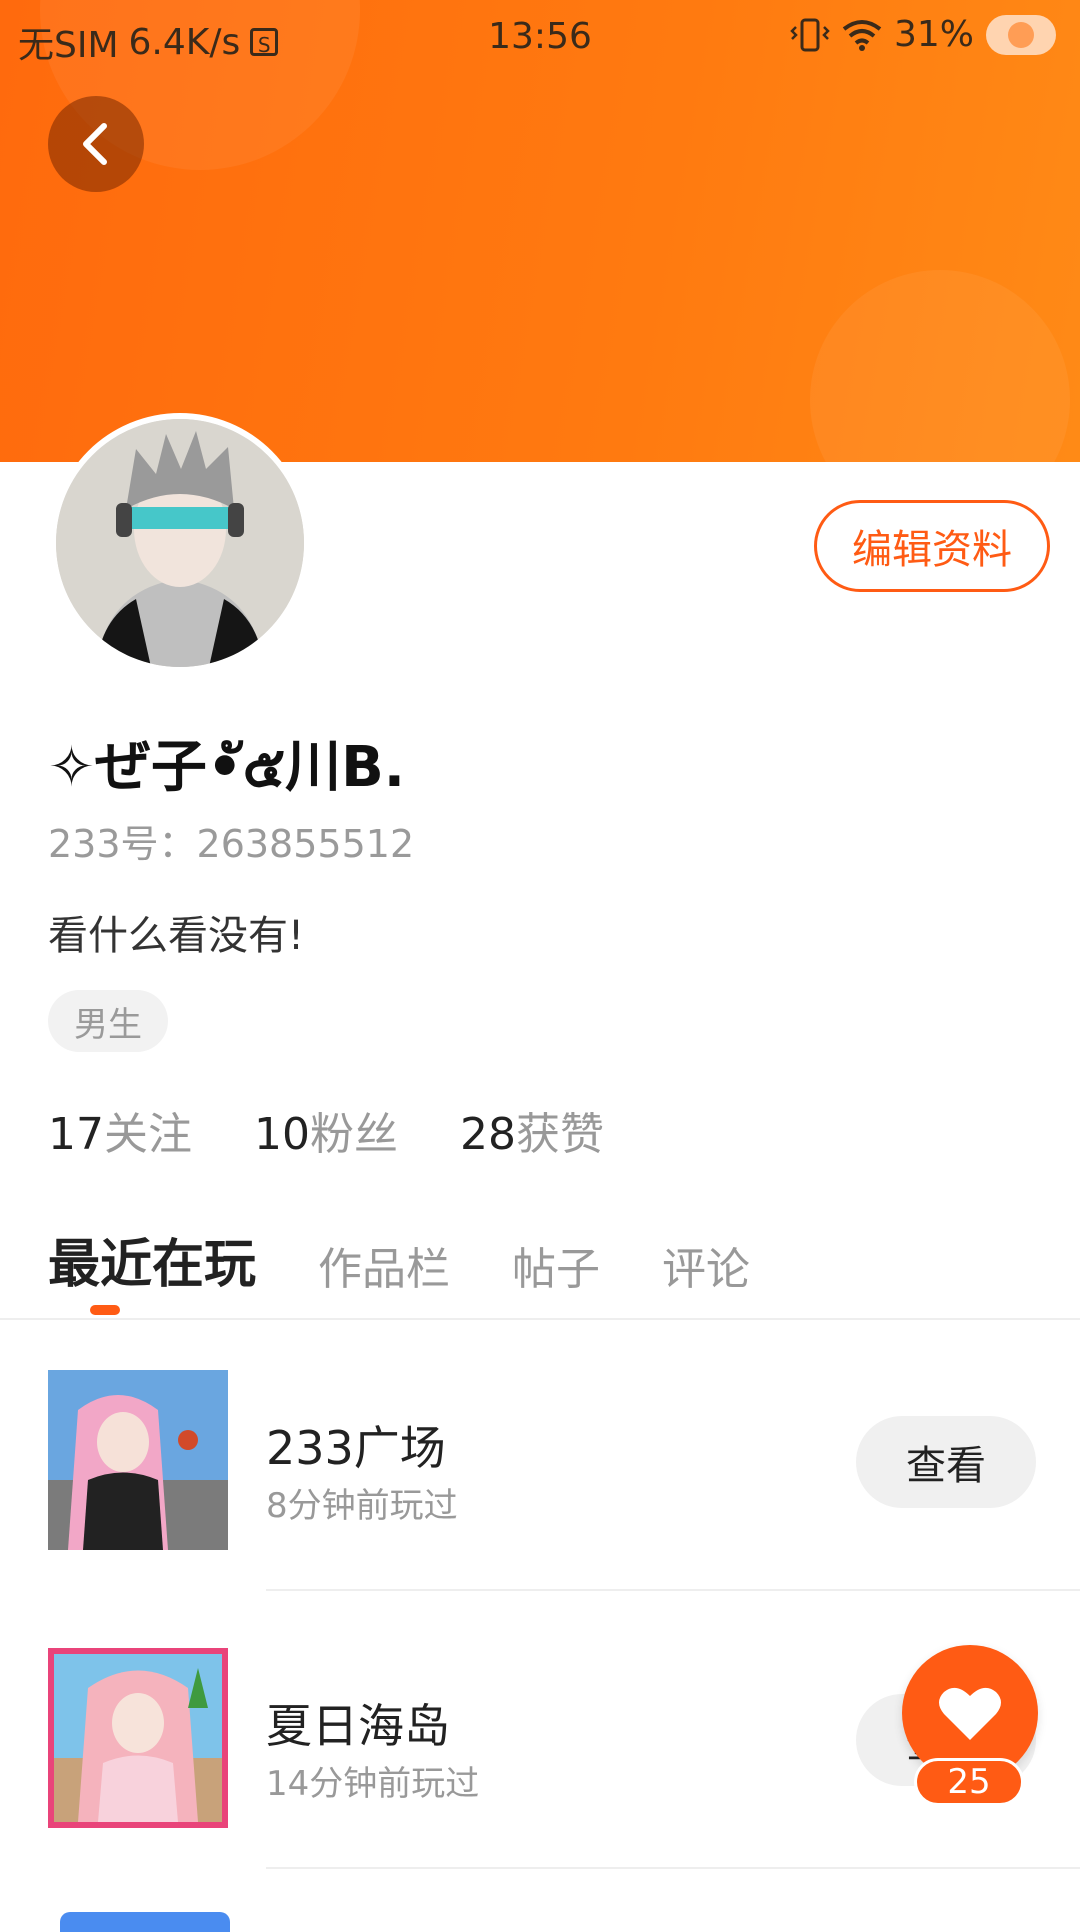  Describe the element at coordinates (540, 38) in the screenshot. I see `status-bar: 无SIM 6.4K/s S 13:56 31%` at that location.